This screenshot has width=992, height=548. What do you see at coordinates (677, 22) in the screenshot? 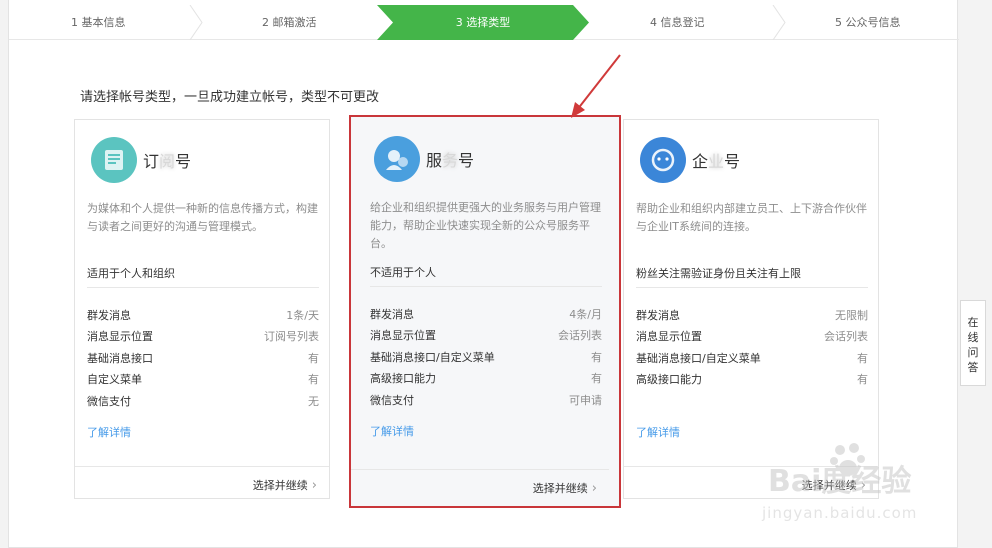
I see `step-4: 4 信息登记` at bounding box center [677, 22].